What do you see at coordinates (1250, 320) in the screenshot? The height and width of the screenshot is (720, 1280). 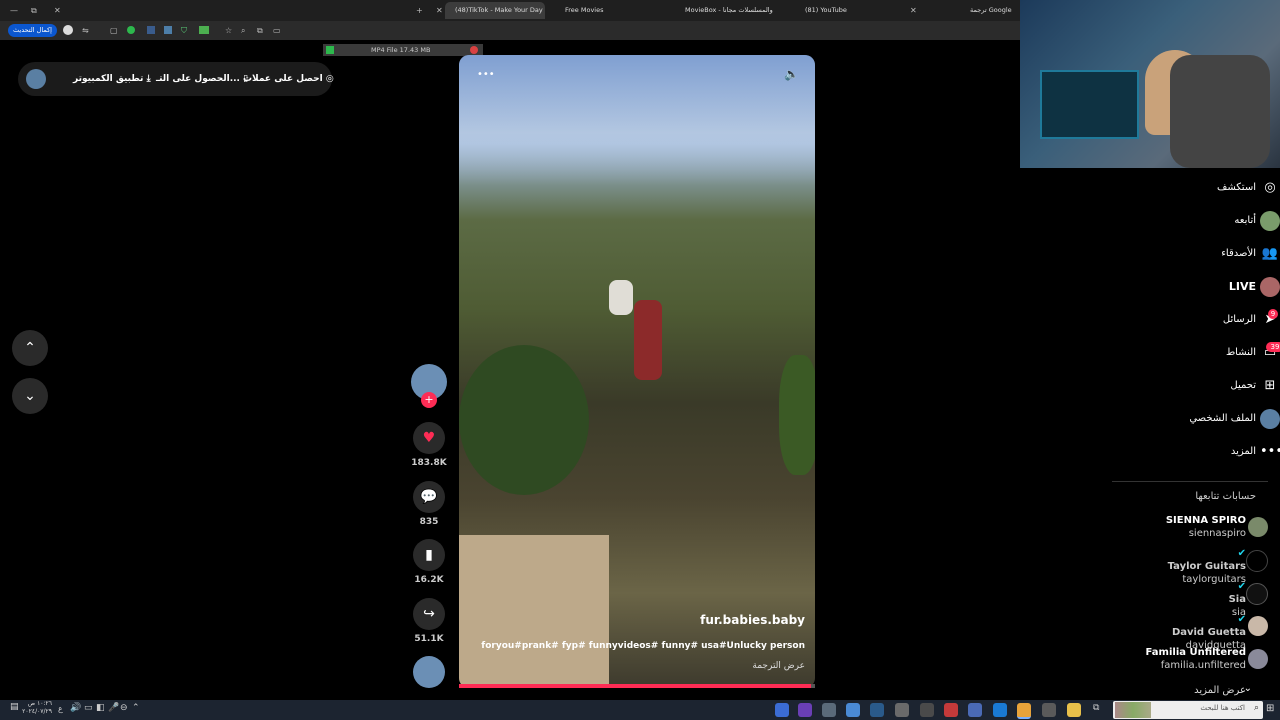 I see `nav-messages: الرسائل ➤ 9` at bounding box center [1250, 320].